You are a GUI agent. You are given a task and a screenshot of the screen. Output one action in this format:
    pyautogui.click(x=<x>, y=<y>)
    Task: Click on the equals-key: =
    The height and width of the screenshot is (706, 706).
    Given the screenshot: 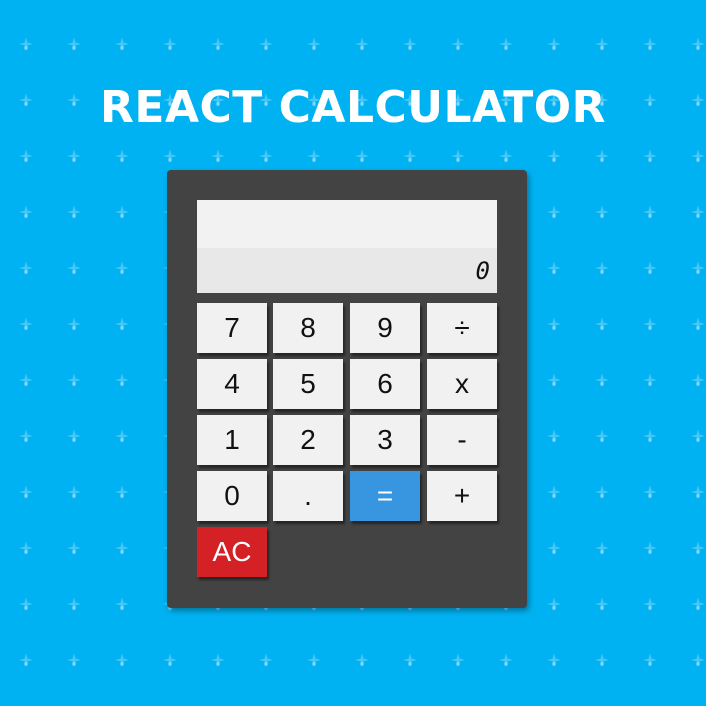 What is the action you would take?
    pyautogui.click(x=385, y=496)
    